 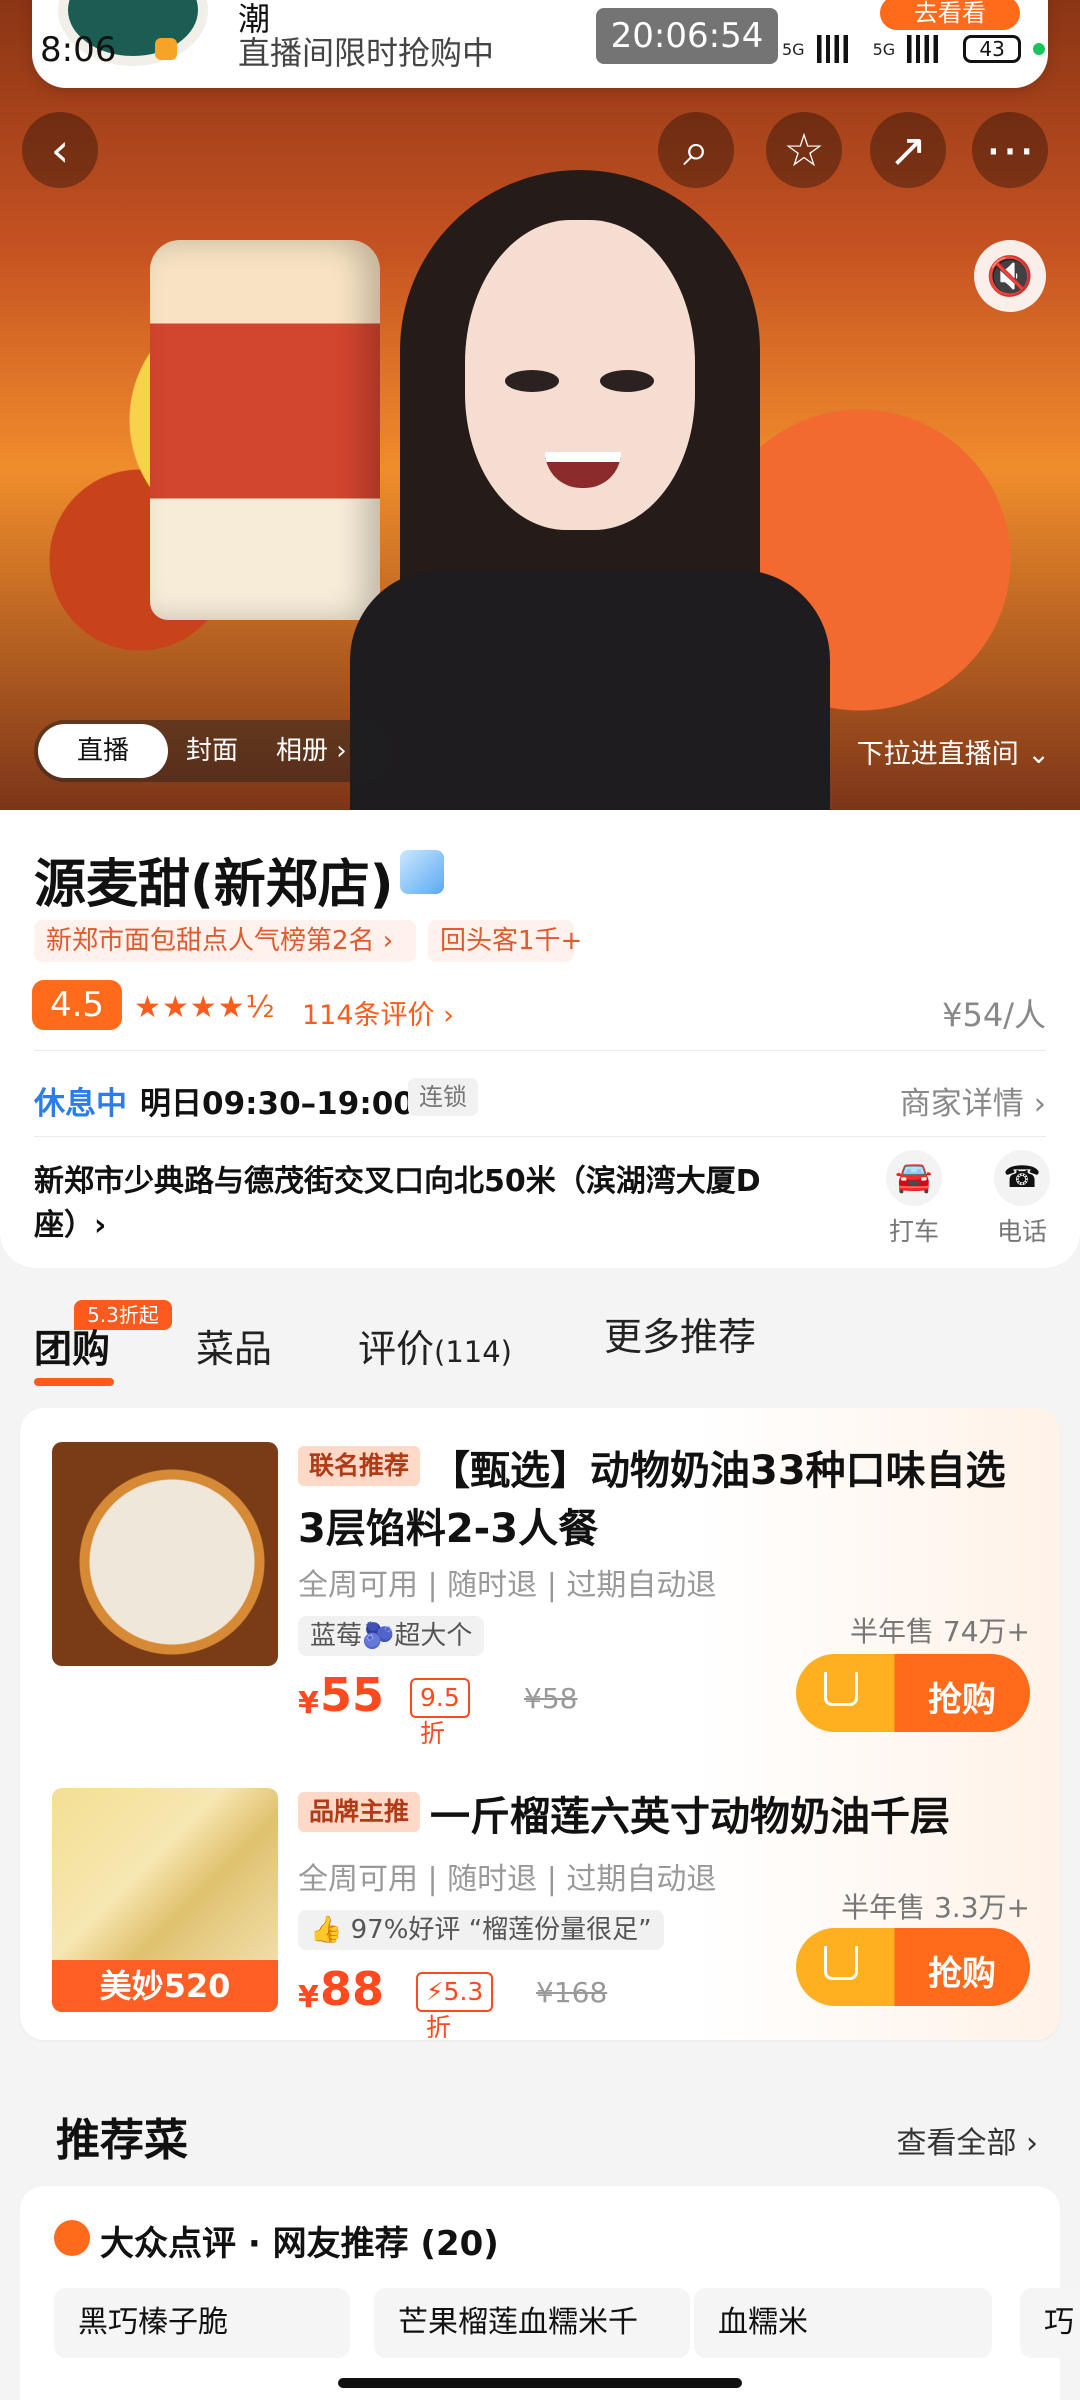 What do you see at coordinates (532, 381) in the screenshot?
I see `left-eye` at bounding box center [532, 381].